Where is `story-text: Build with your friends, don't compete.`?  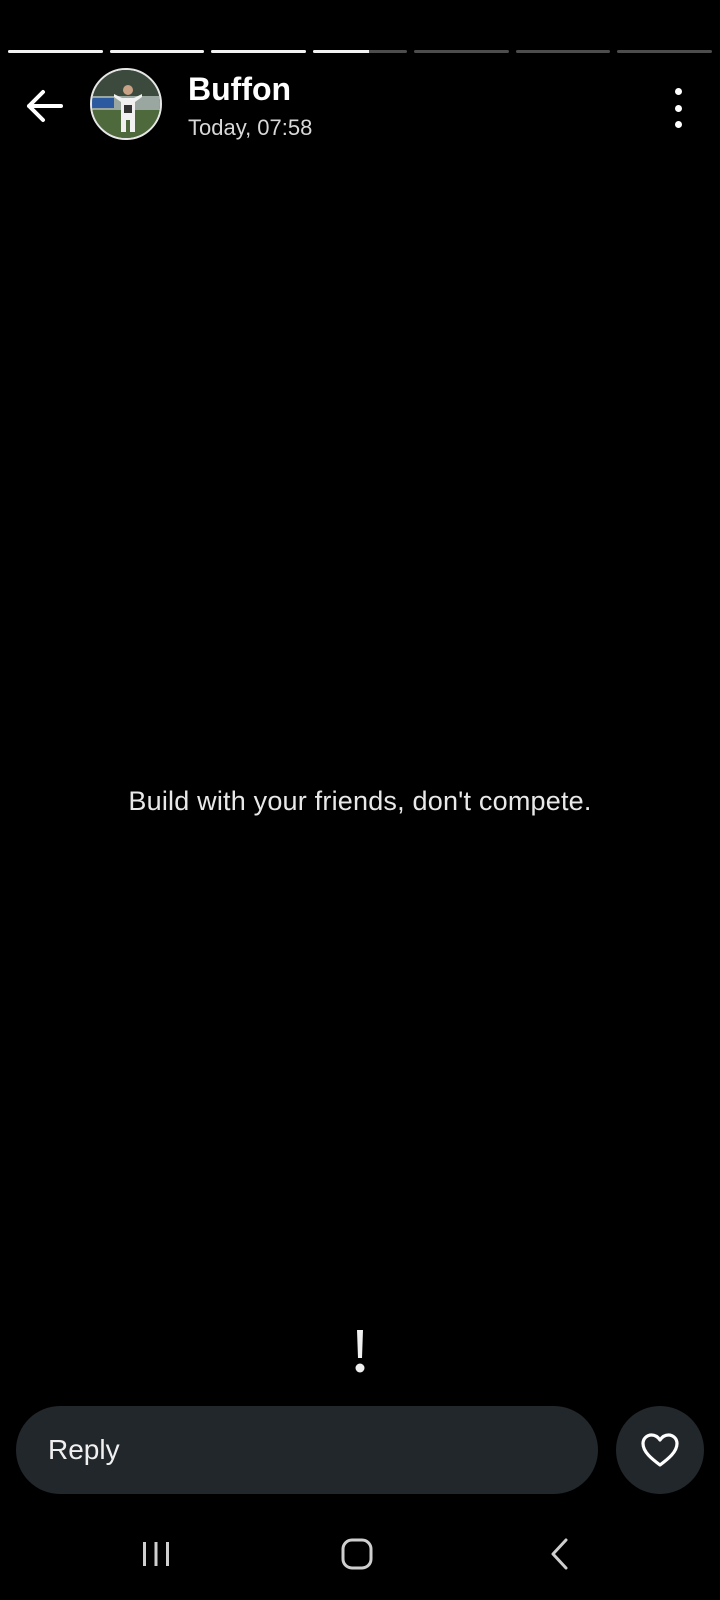 story-text: Build with your friends, don't compete. is located at coordinates (360, 801).